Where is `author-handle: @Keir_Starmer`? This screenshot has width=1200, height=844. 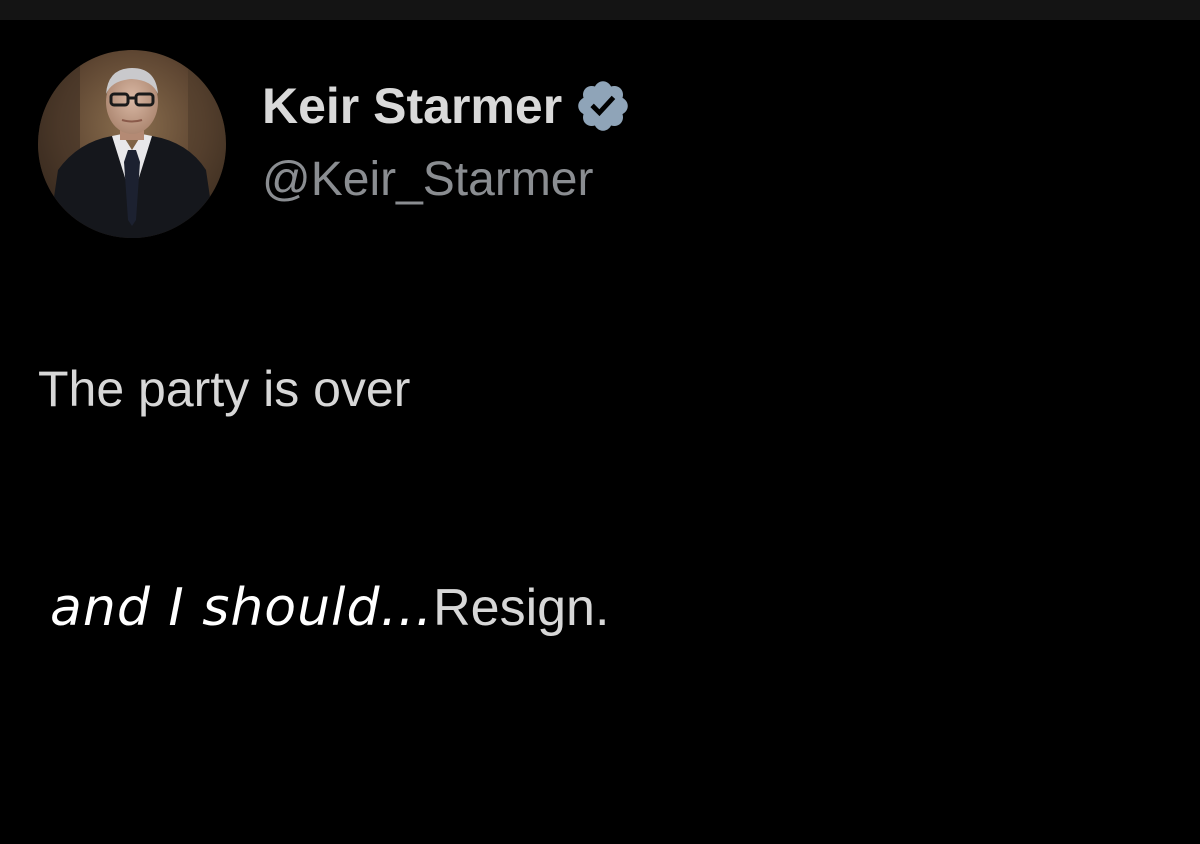
author-handle: @Keir_Starmer is located at coordinates (427, 180).